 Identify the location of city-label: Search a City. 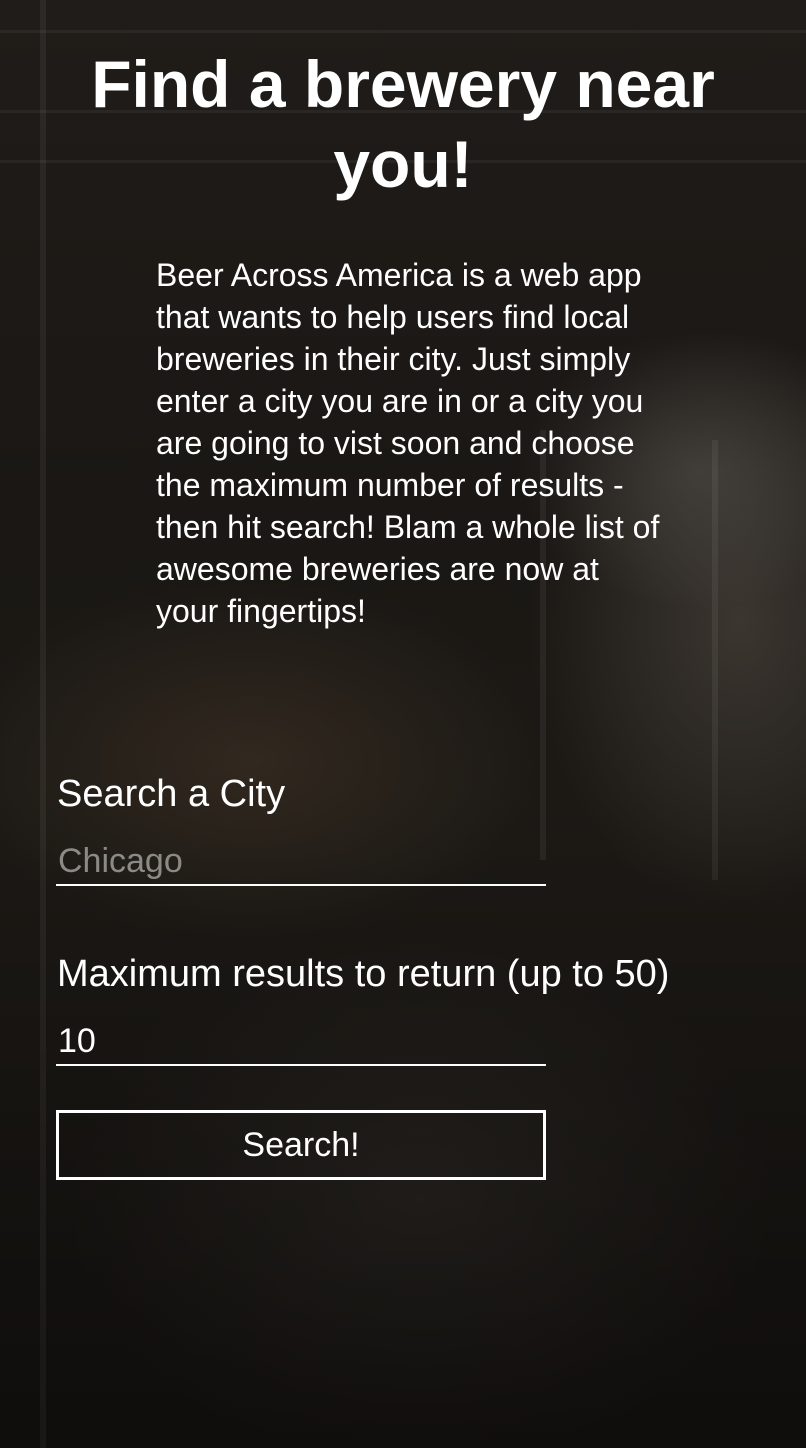
(171, 794).